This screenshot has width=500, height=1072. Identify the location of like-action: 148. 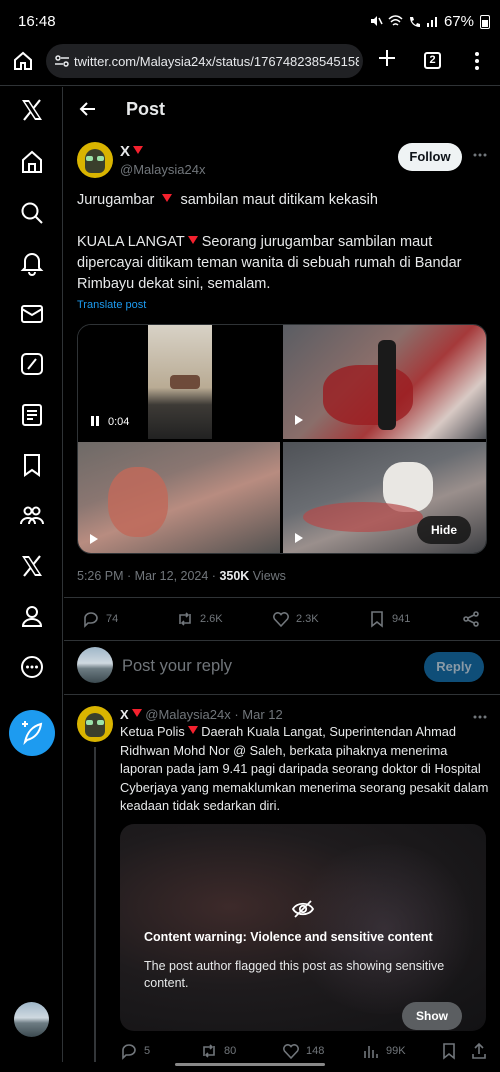
(303, 1051).